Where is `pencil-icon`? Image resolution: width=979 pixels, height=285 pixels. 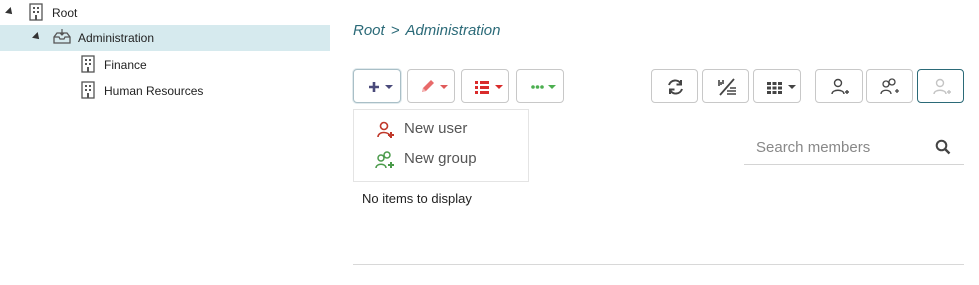
pencil-icon is located at coordinates (428, 86).